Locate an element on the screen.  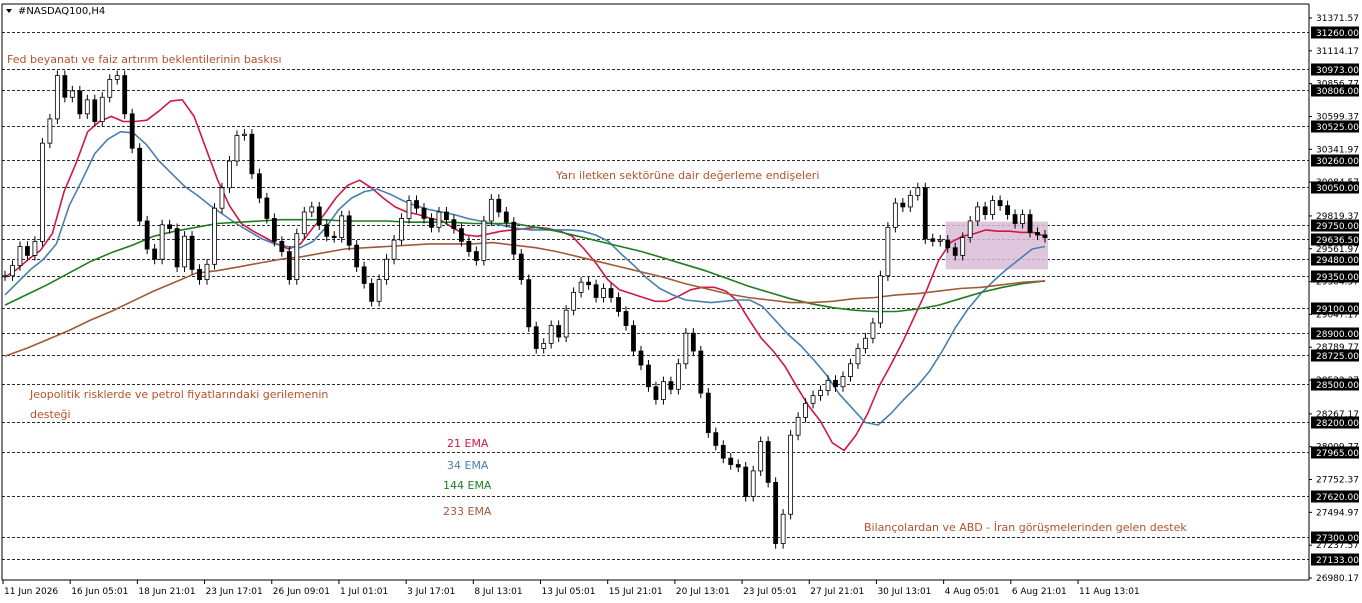
x-tick-label: 8 Jul 13:01 is located at coordinates (498, 592).